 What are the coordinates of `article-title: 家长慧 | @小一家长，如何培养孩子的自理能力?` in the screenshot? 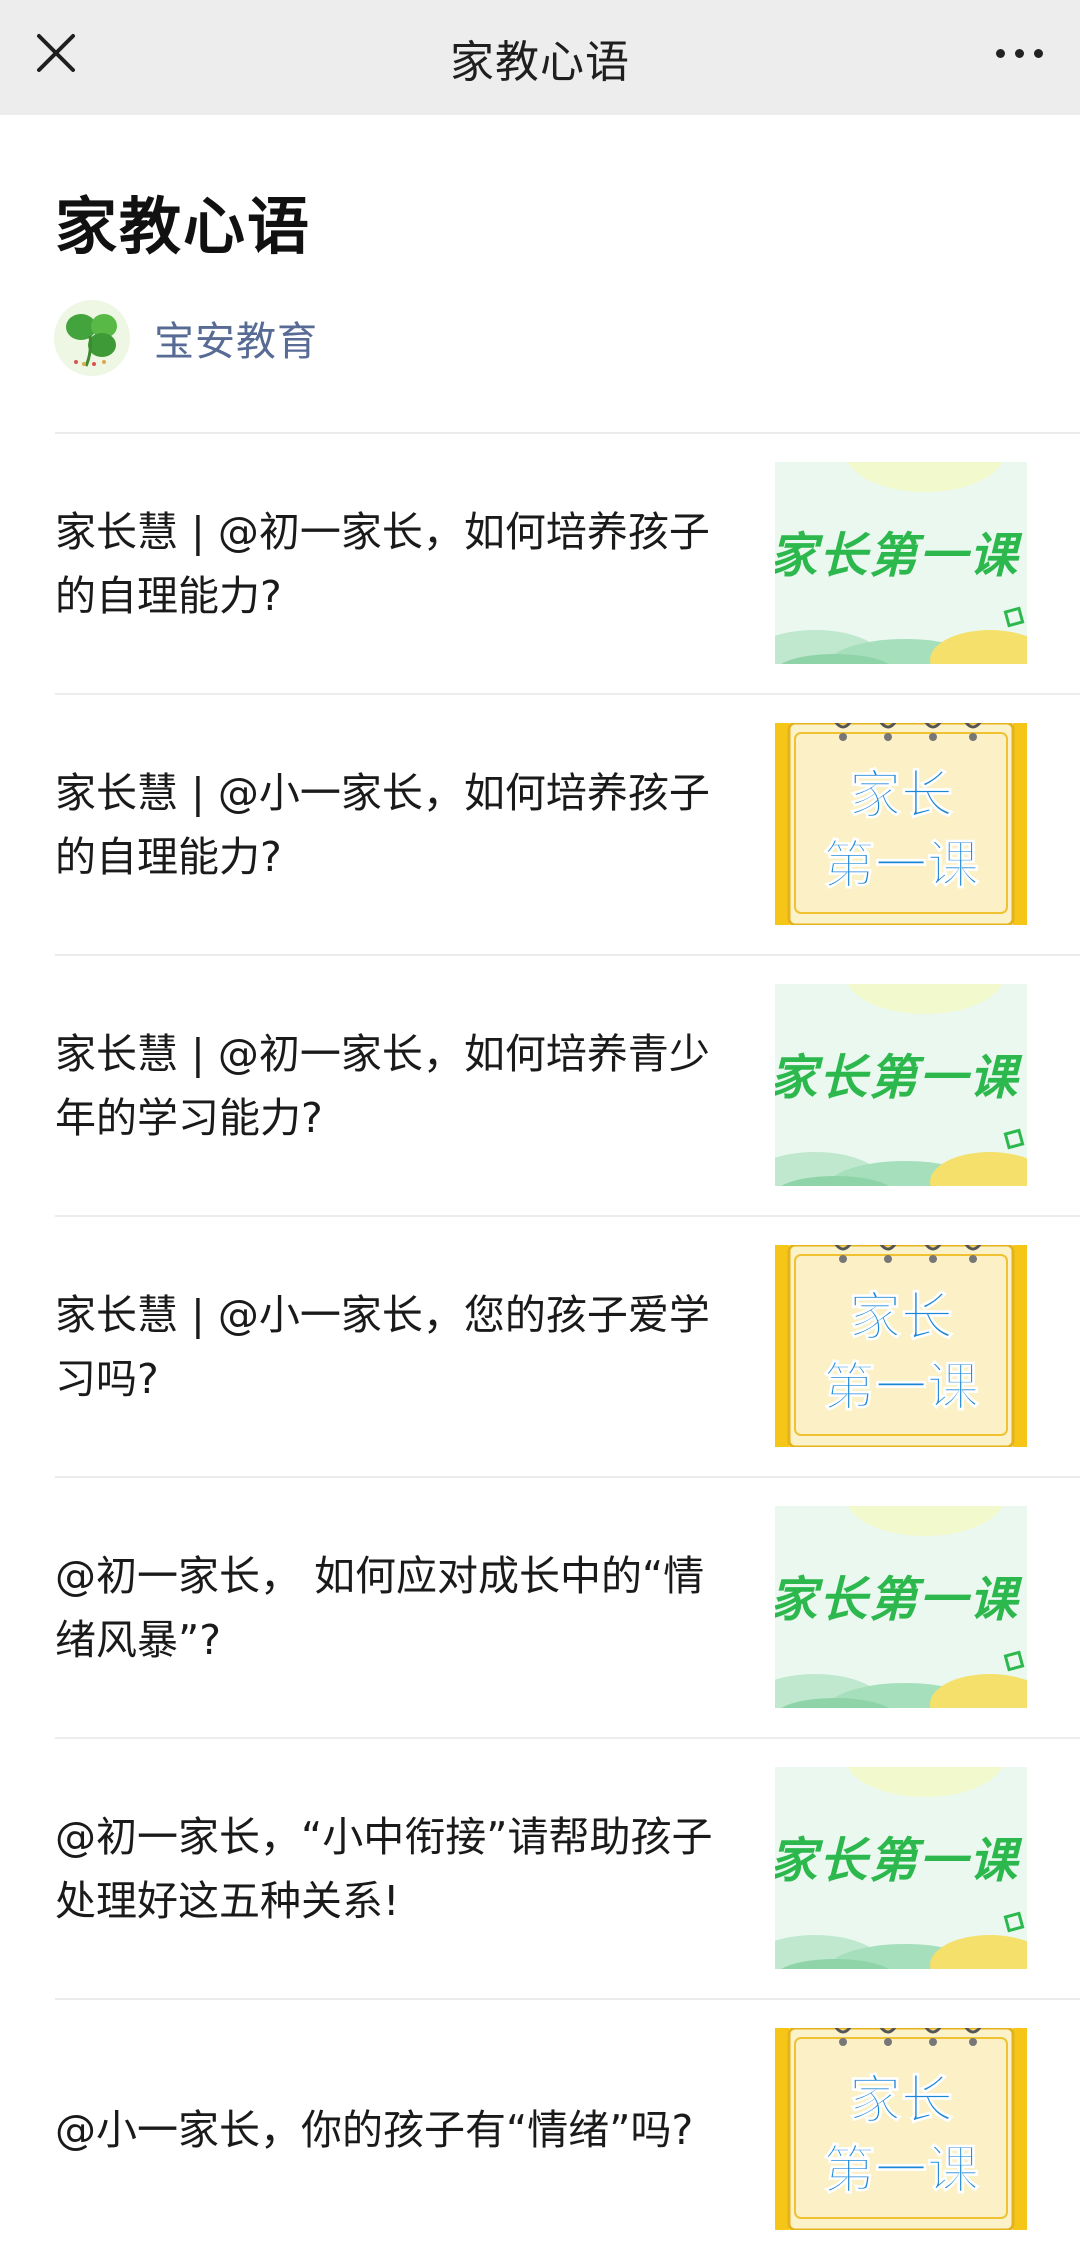 It's located at (382, 824).